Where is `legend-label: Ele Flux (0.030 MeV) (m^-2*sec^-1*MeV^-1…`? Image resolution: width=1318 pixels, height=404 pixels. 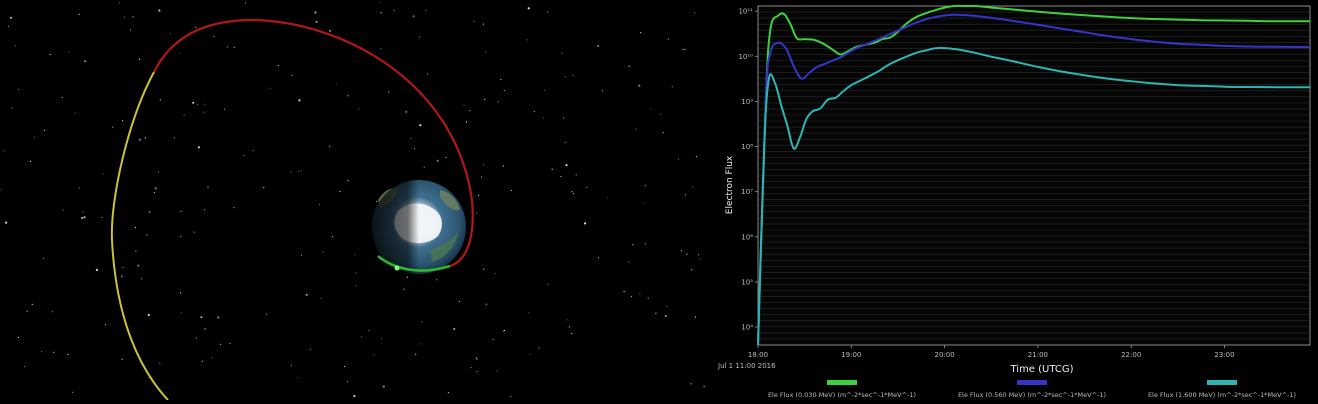 legend-label: Ele Flux (0.030 MeV) (m^-2*sec^-1*MeV^-1… is located at coordinates (842, 395).